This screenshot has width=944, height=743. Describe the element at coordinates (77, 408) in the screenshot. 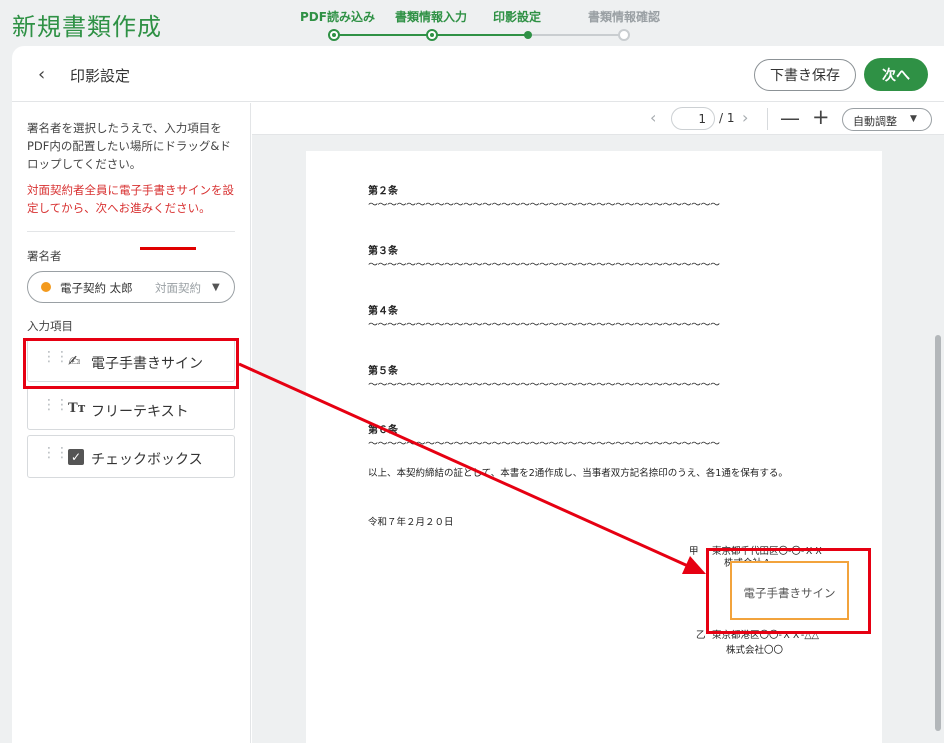

I see `text-tt-icon: Tт` at that location.